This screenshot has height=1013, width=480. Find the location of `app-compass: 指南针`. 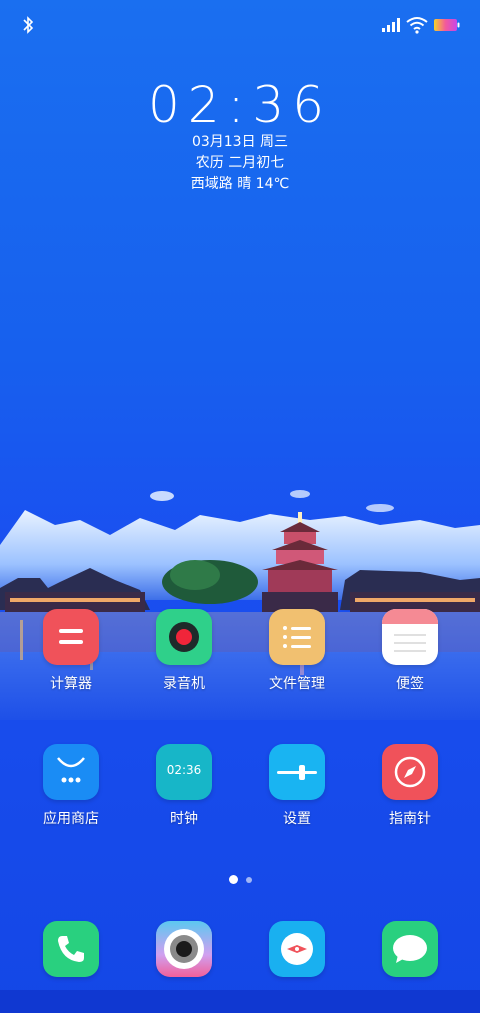

app-compass: 指南针 is located at coordinates (410, 786).